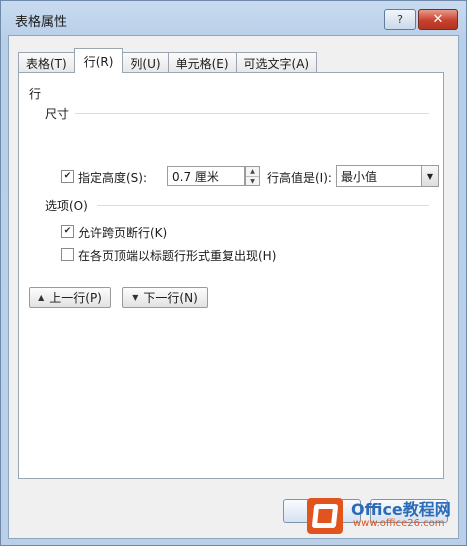  I want to click on next-row-button: ▼ 下一行(N), so click(165, 297).